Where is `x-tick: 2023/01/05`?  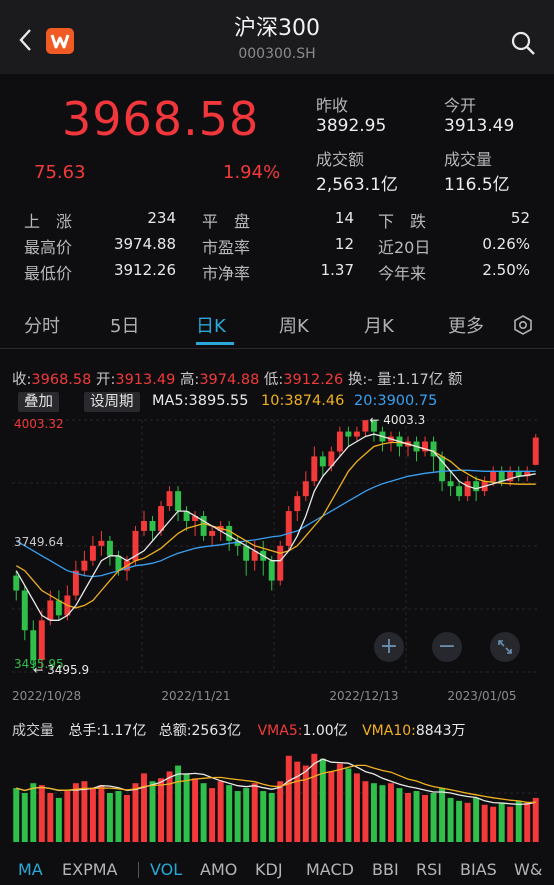 x-tick: 2023/01/05 is located at coordinates (481, 696).